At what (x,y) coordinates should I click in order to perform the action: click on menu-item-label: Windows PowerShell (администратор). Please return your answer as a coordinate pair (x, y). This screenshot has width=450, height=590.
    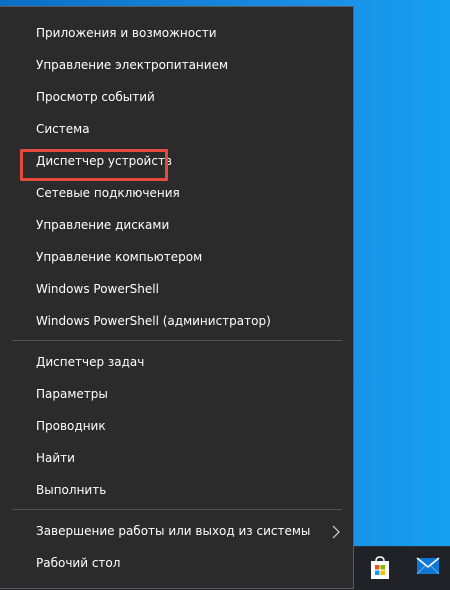
    Looking at the image, I should click on (153, 321).